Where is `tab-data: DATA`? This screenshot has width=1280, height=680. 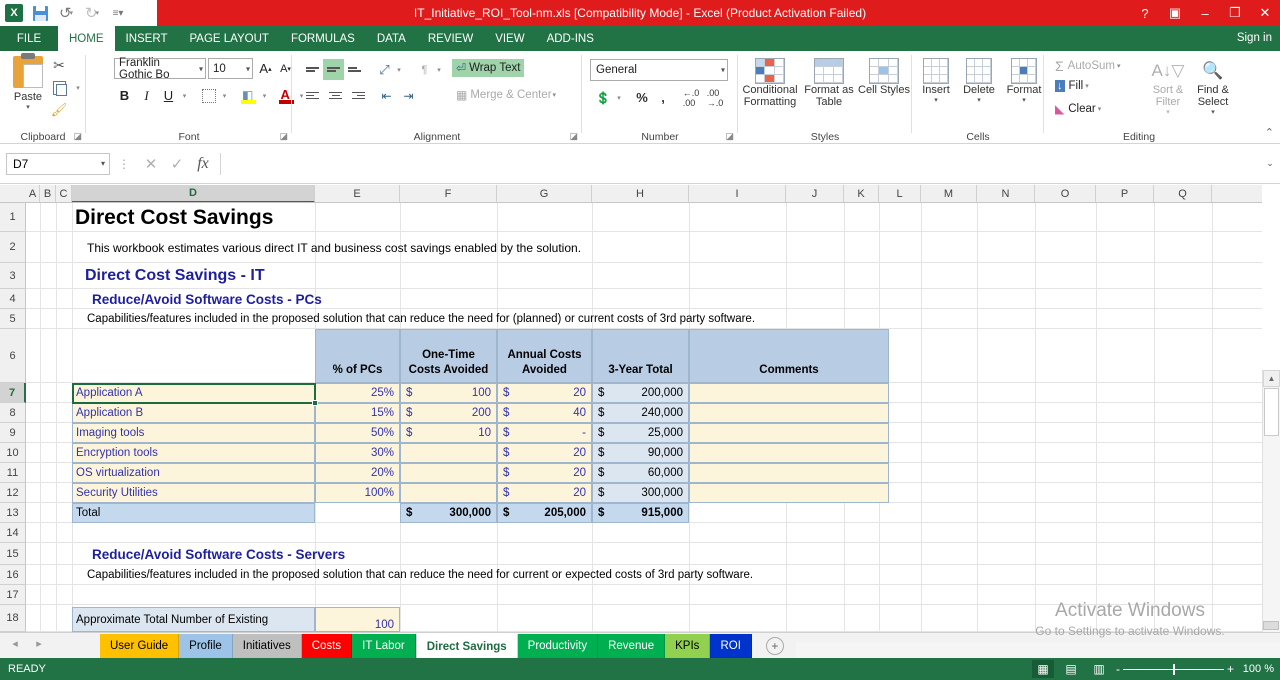
tab-data: DATA is located at coordinates (391, 38).